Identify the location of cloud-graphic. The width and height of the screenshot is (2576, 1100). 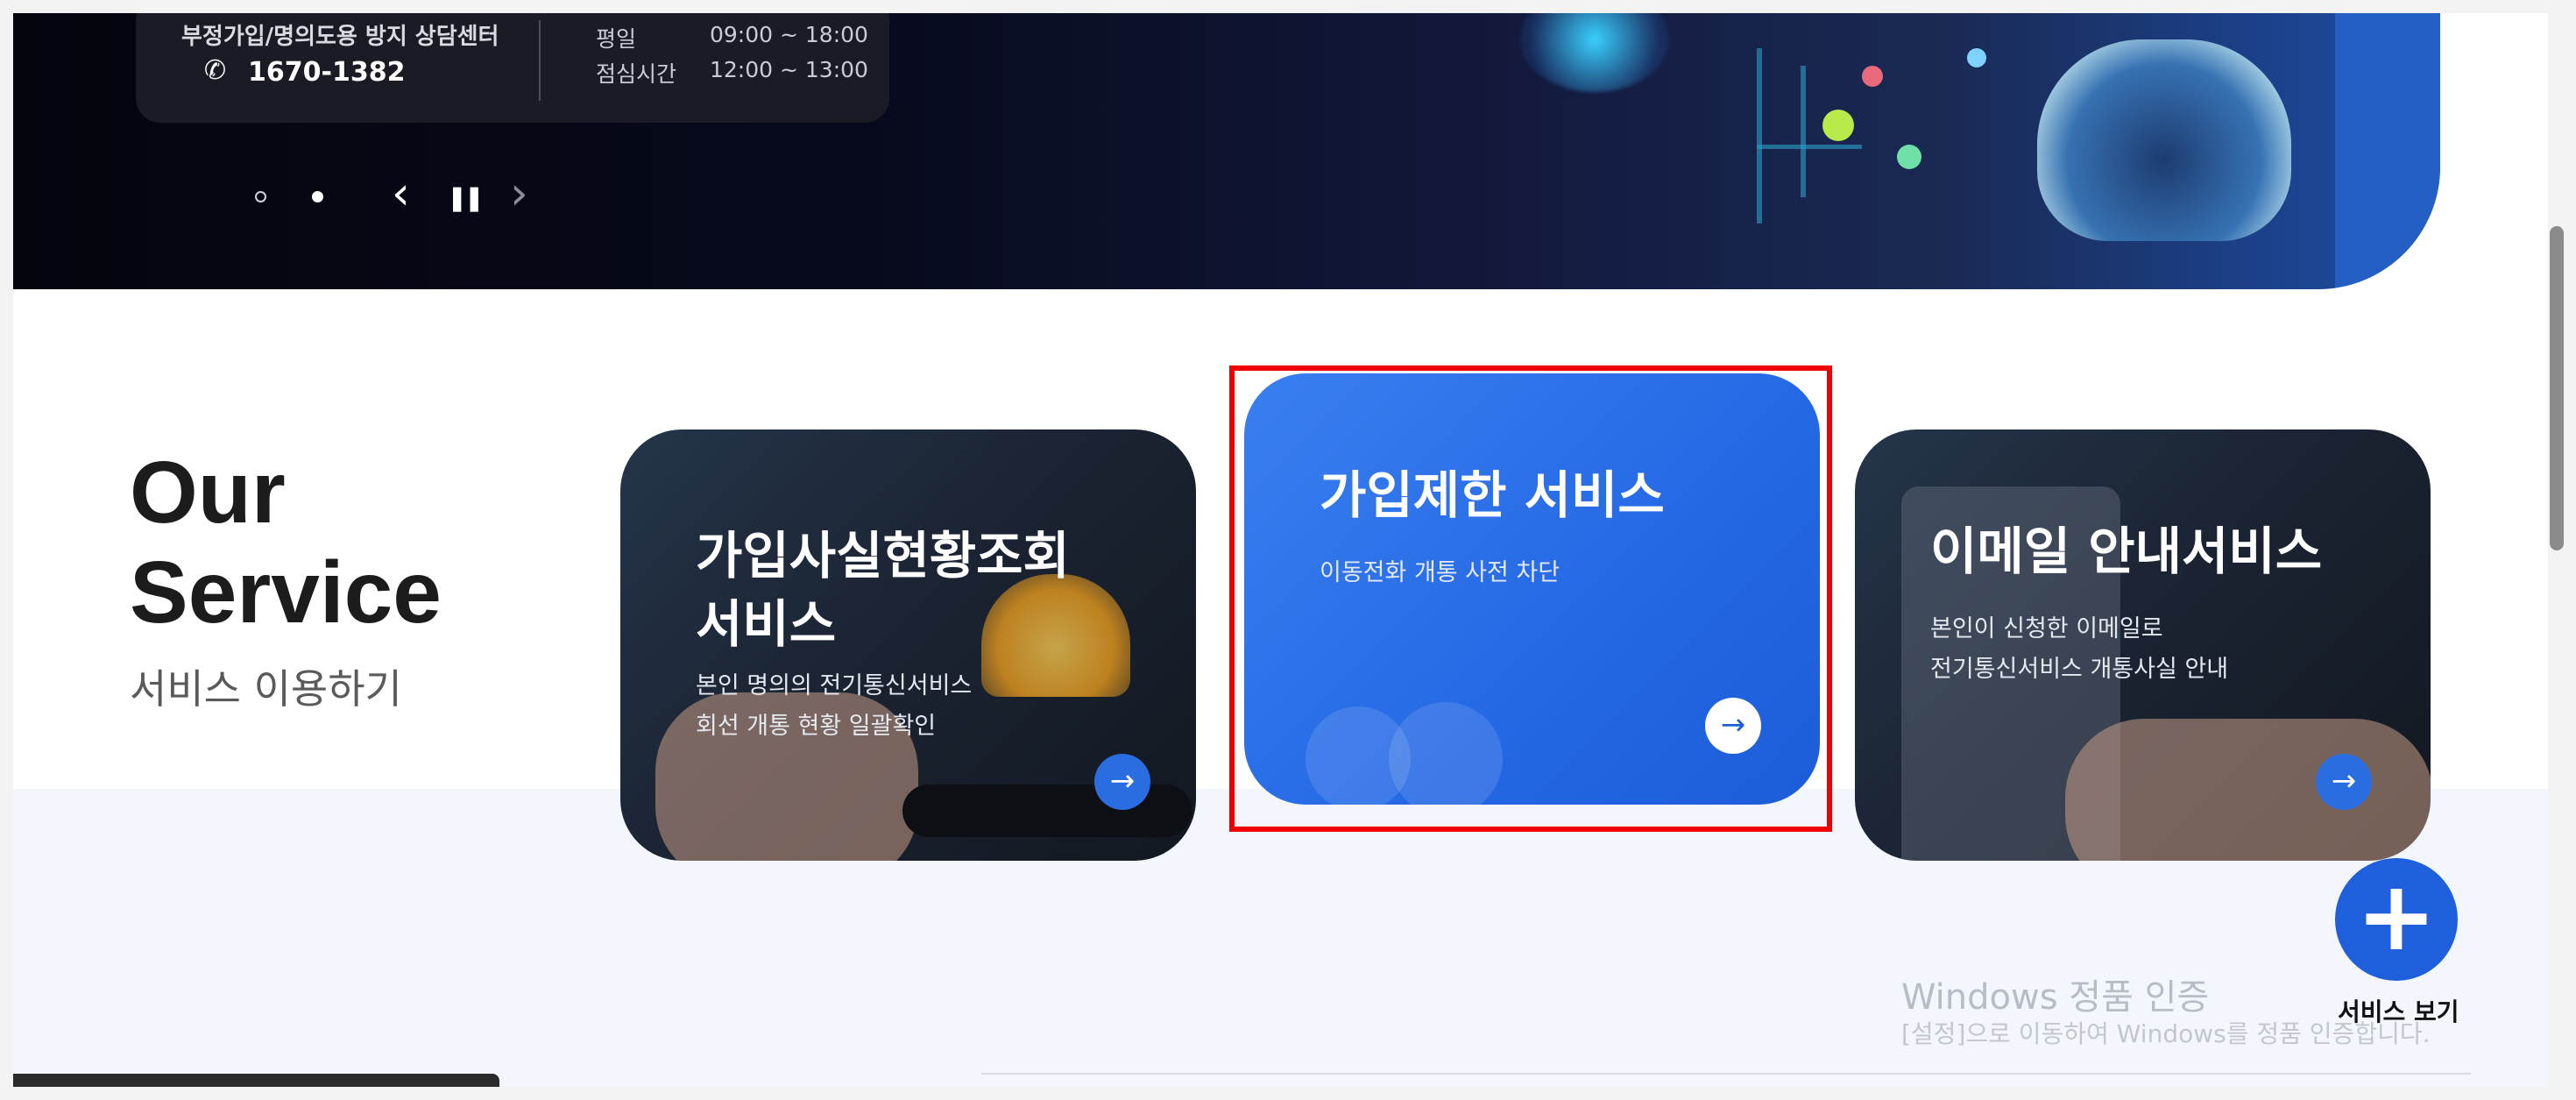
(2164, 140).